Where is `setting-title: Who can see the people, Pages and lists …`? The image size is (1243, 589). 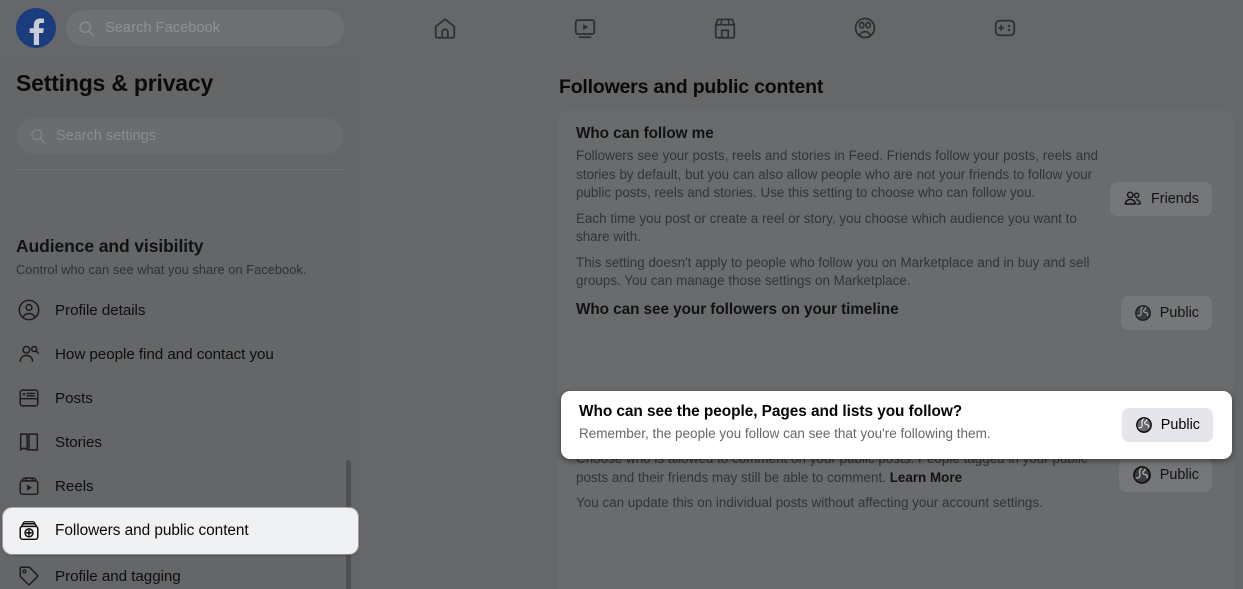
setting-title: Who can see the people, Pages and lists … is located at coordinates (771, 411).